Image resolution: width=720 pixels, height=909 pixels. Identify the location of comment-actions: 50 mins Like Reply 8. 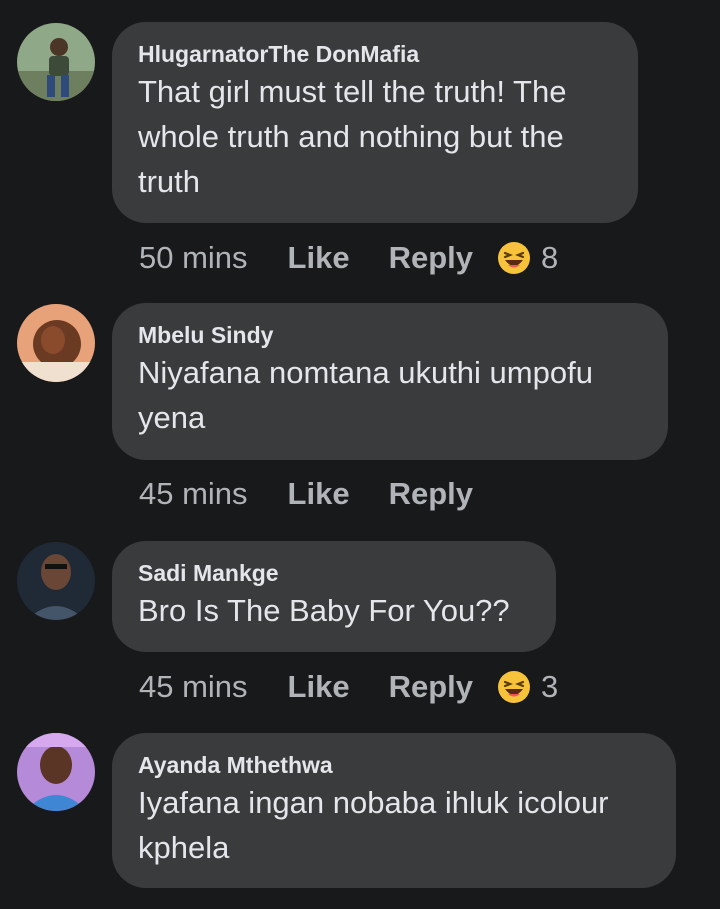
(348, 258).